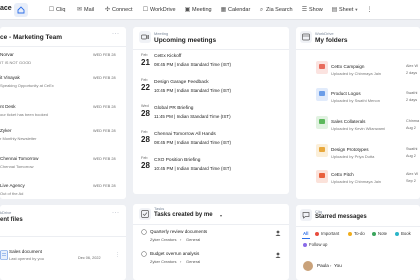  Describe the element at coordinates (158, 10) in the screenshot. I see `nav-workdrive: ☐ WorkDrive` at that location.